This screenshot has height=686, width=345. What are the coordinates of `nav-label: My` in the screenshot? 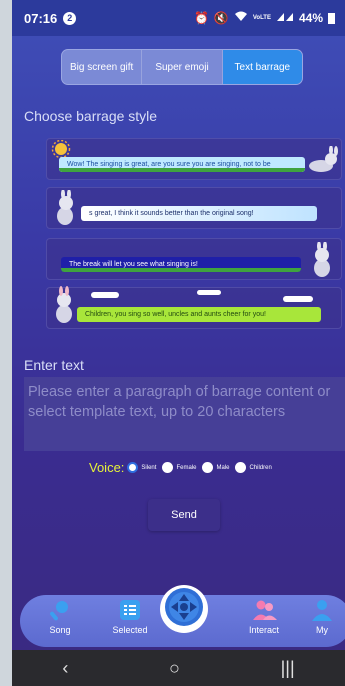 It's located at (322, 630).